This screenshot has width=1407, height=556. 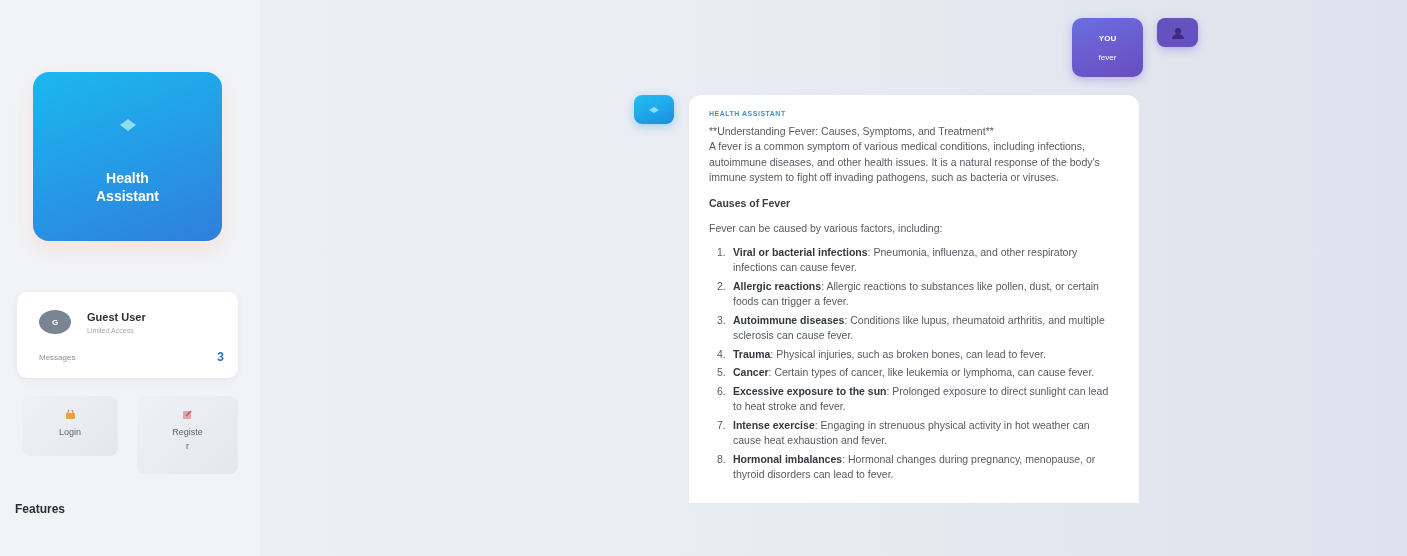 I want to click on list-number: 8., so click(x=722, y=459).